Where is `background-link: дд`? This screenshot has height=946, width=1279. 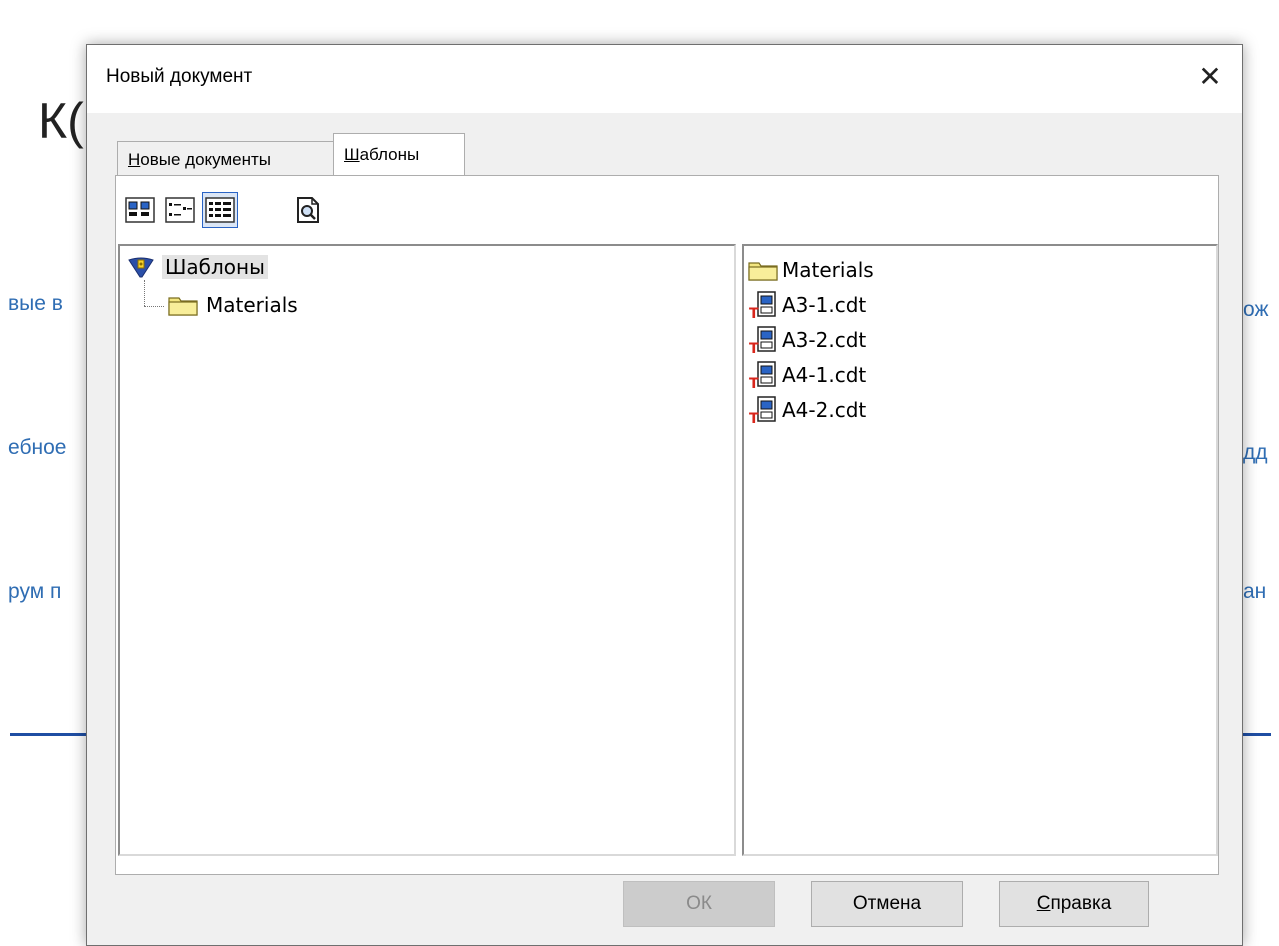
background-link: дд is located at coordinates (1255, 453).